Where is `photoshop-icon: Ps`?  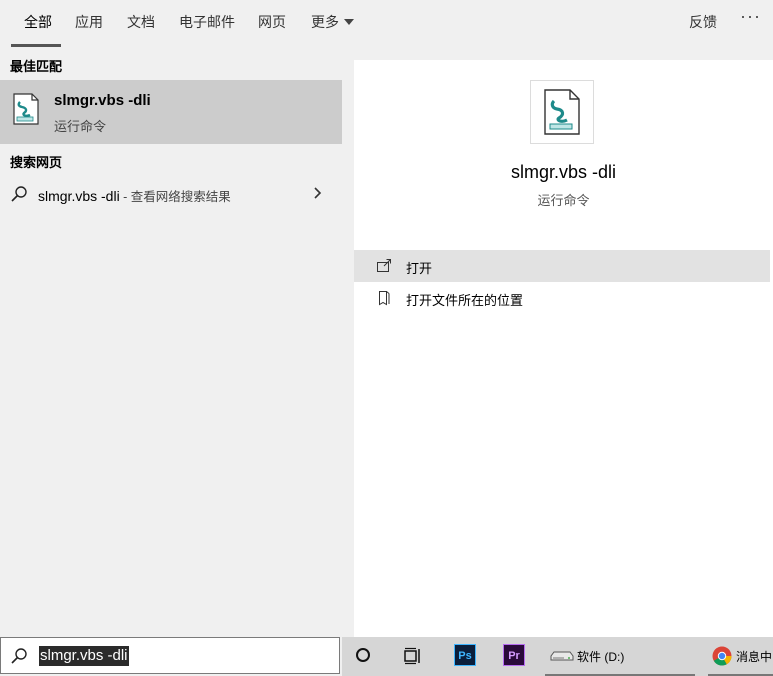
photoshop-icon: Ps is located at coordinates (465, 655).